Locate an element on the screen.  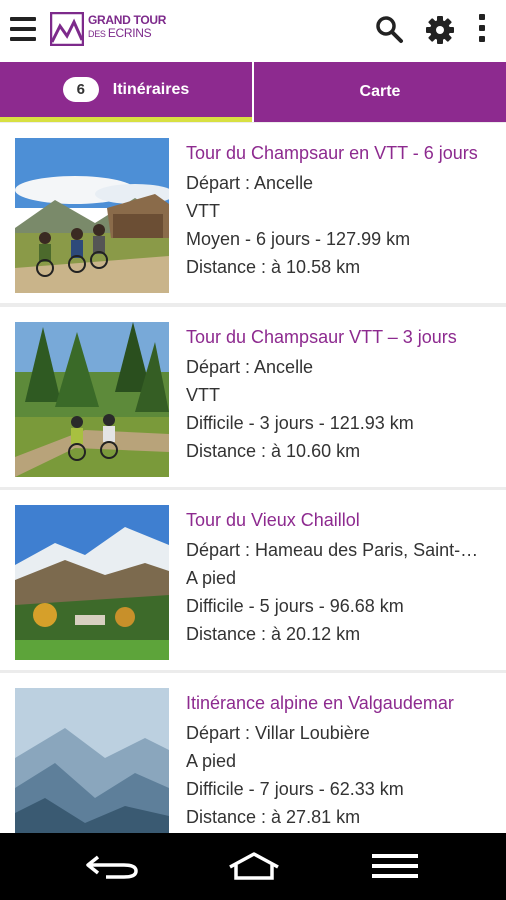
tab-carte: Carte is located at coordinates (379, 92).